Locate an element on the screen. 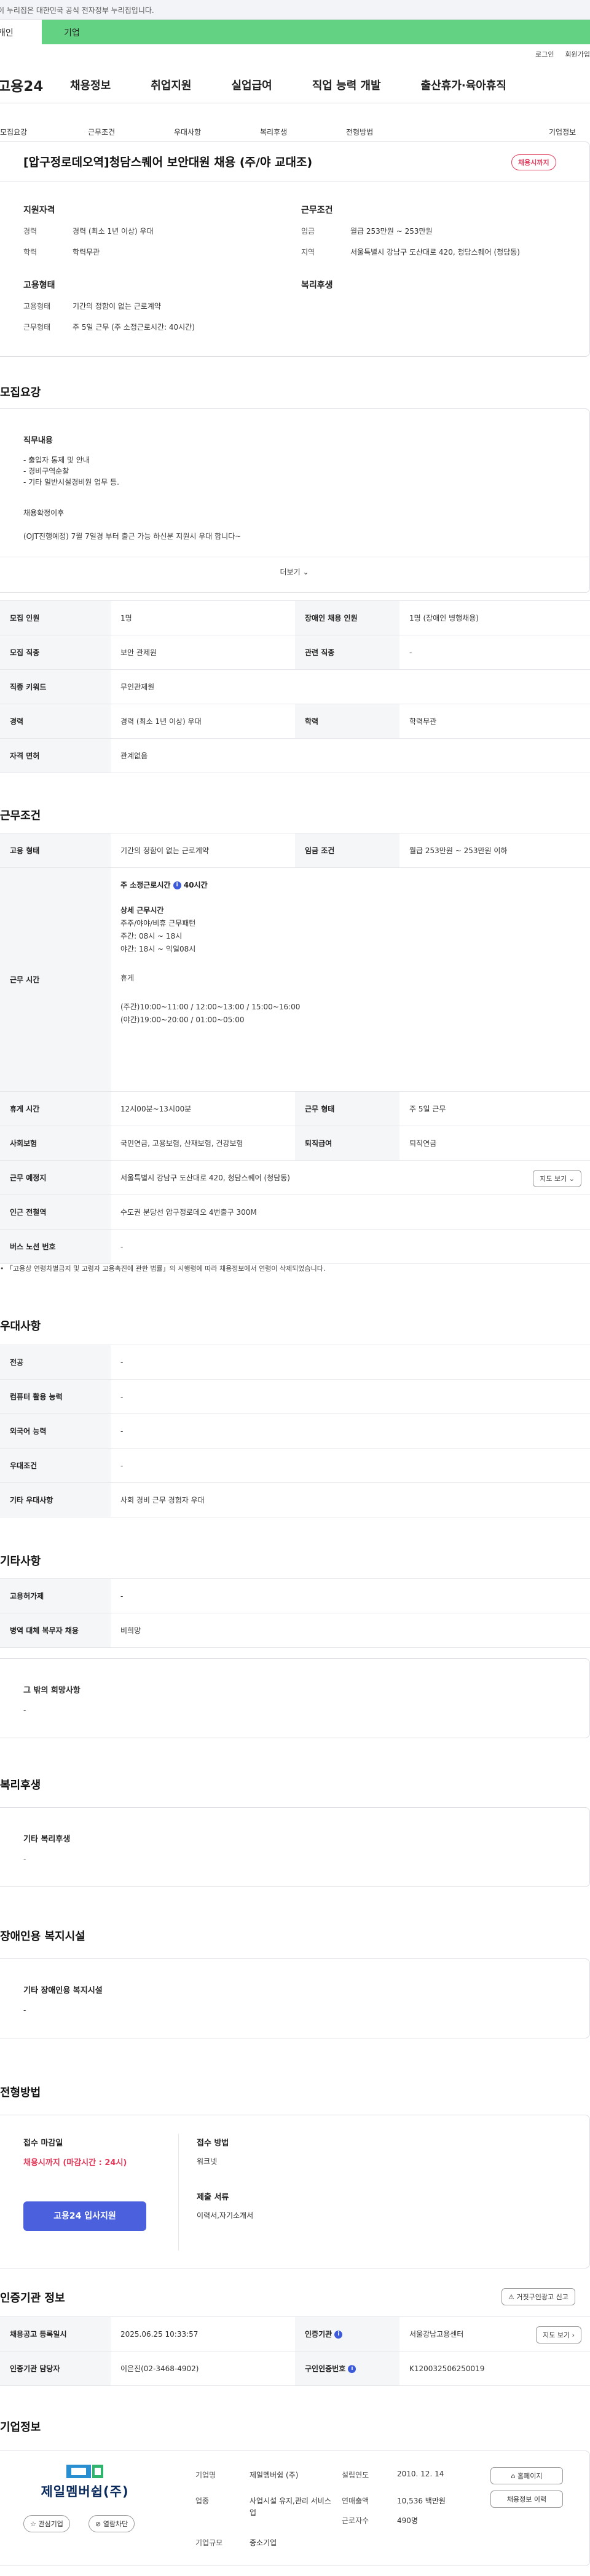 The image size is (590, 2576). homepage-button: ⌂ 홈페이지 is located at coordinates (527, 2475).